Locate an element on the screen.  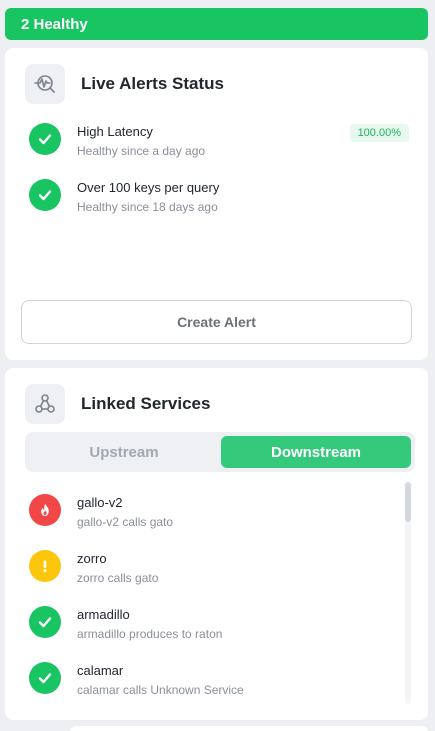
alert-name: Over 100 keys per query is located at coordinates (148, 187).